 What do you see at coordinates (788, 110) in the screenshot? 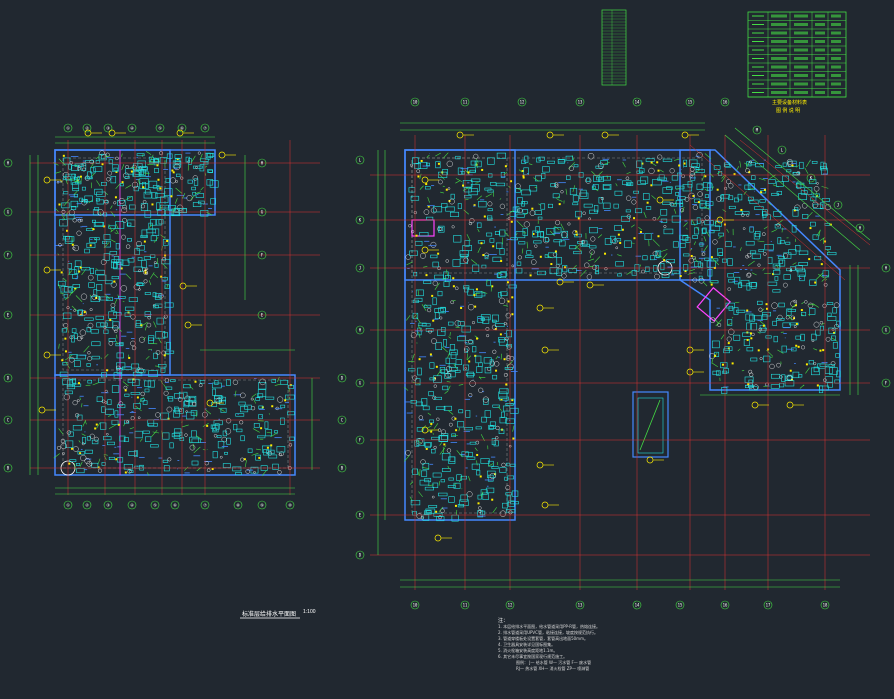
I see `legend-subtitle: 图 例 说 明` at bounding box center [788, 110].